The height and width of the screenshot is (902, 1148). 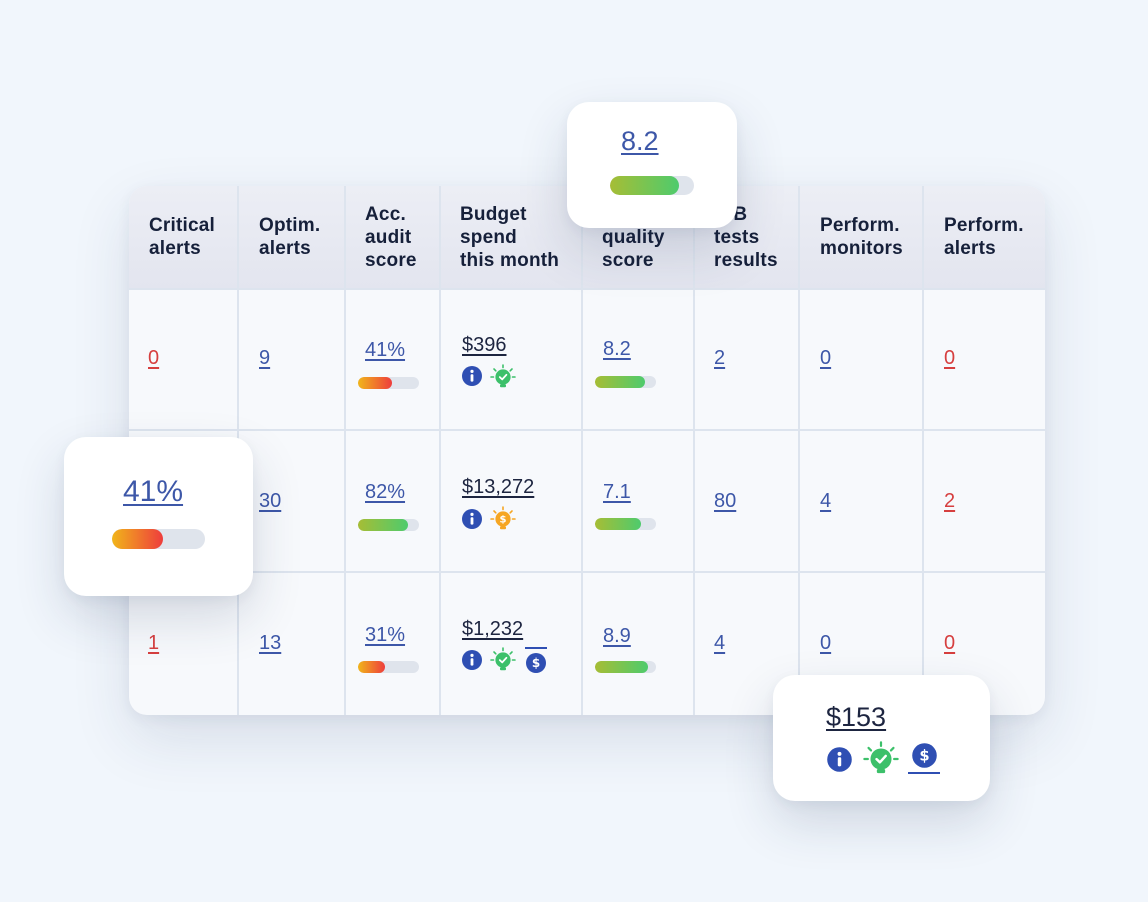 I want to click on header-perform-alerts: Perform. alerts, so click(x=984, y=237).